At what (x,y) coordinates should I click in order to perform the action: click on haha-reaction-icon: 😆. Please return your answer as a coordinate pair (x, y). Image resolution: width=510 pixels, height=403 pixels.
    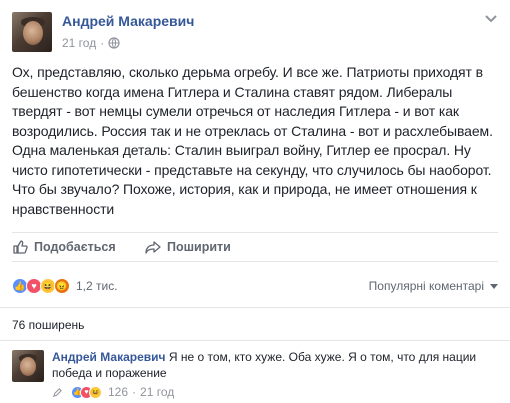
    Looking at the image, I should click on (95, 392).